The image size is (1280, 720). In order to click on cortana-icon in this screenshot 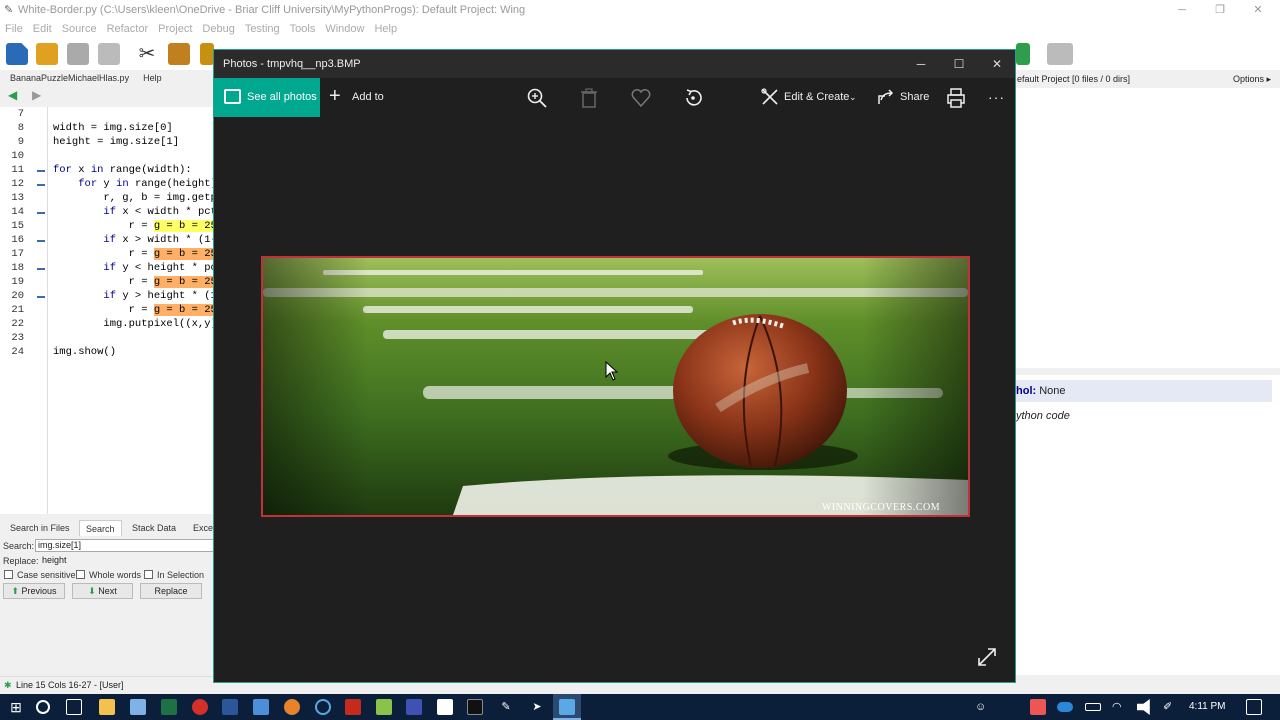, I will do `click(43, 707)`.